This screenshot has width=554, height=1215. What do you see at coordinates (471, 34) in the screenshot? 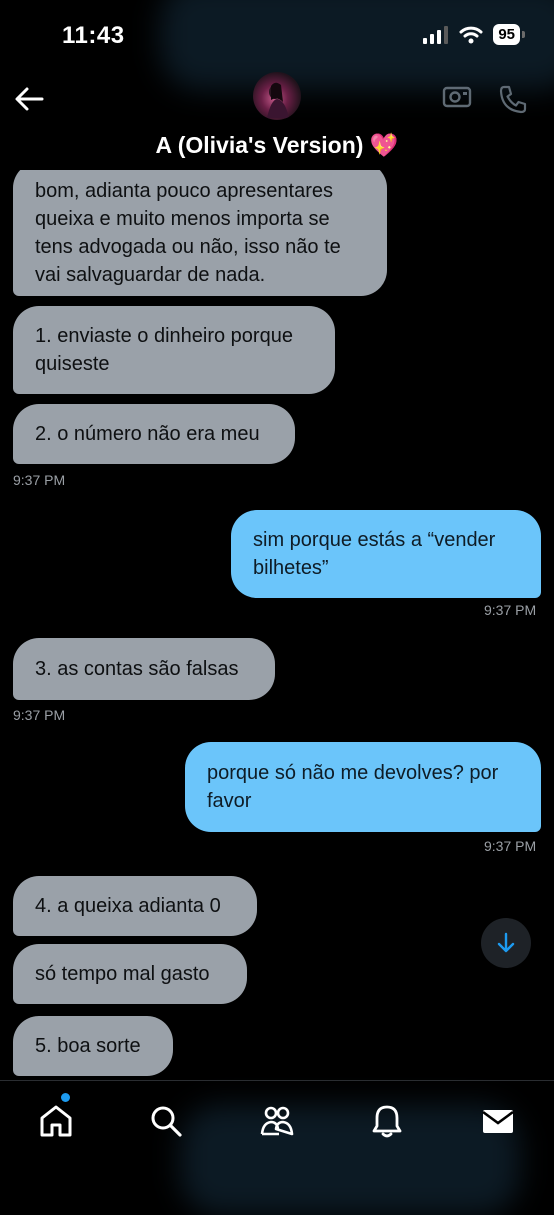
I see `wifi-icon` at bounding box center [471, 34].